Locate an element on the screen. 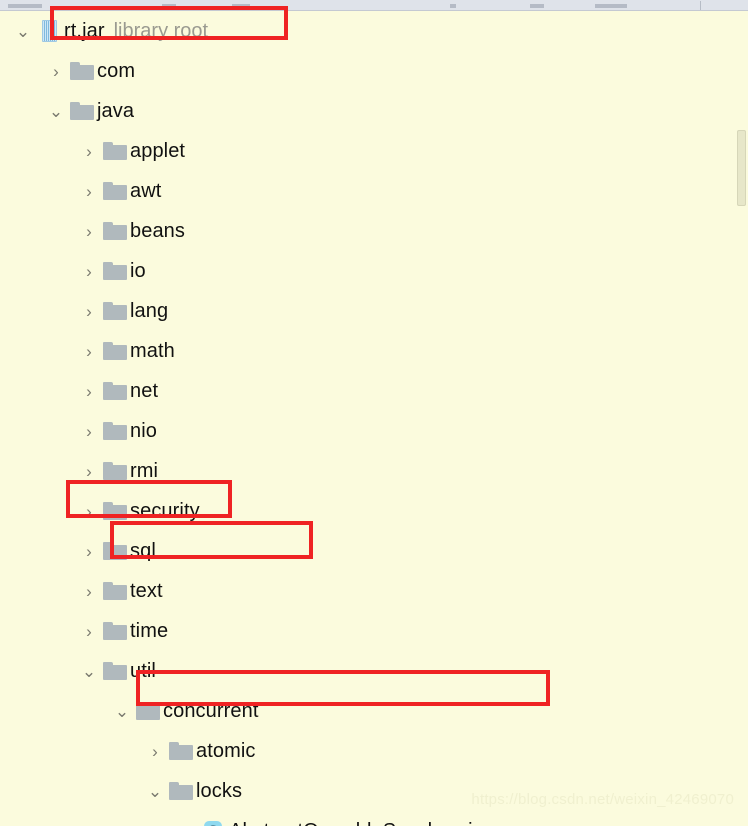 The width and height of the screenshot is (748, 826). tree-row: ⌄ concurrent is located at coordinates (374, 711).